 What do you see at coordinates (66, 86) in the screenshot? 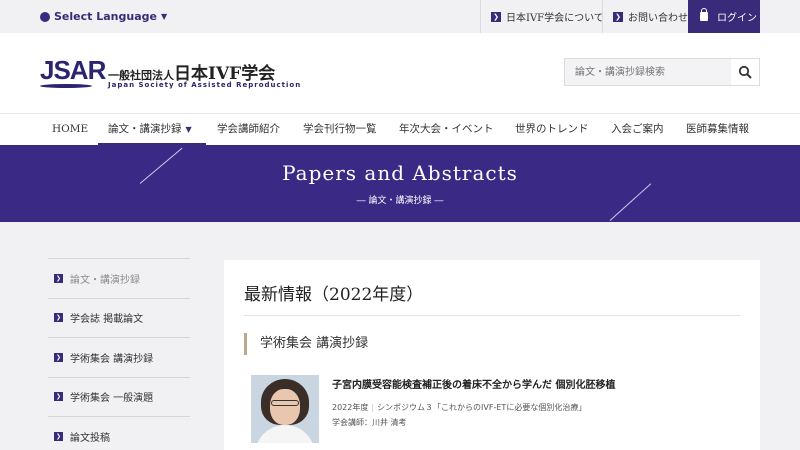
I see `logo-swoosh` at bounding box center [66, 86].